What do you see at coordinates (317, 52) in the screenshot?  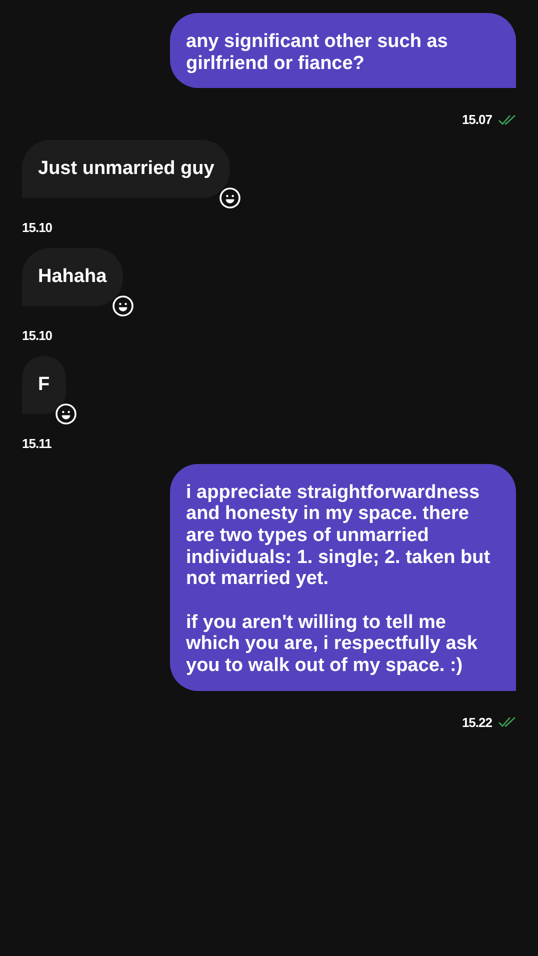 I see `message-text: any significant other such as girlfriend or fiance?` at bounding box center [317, 52].